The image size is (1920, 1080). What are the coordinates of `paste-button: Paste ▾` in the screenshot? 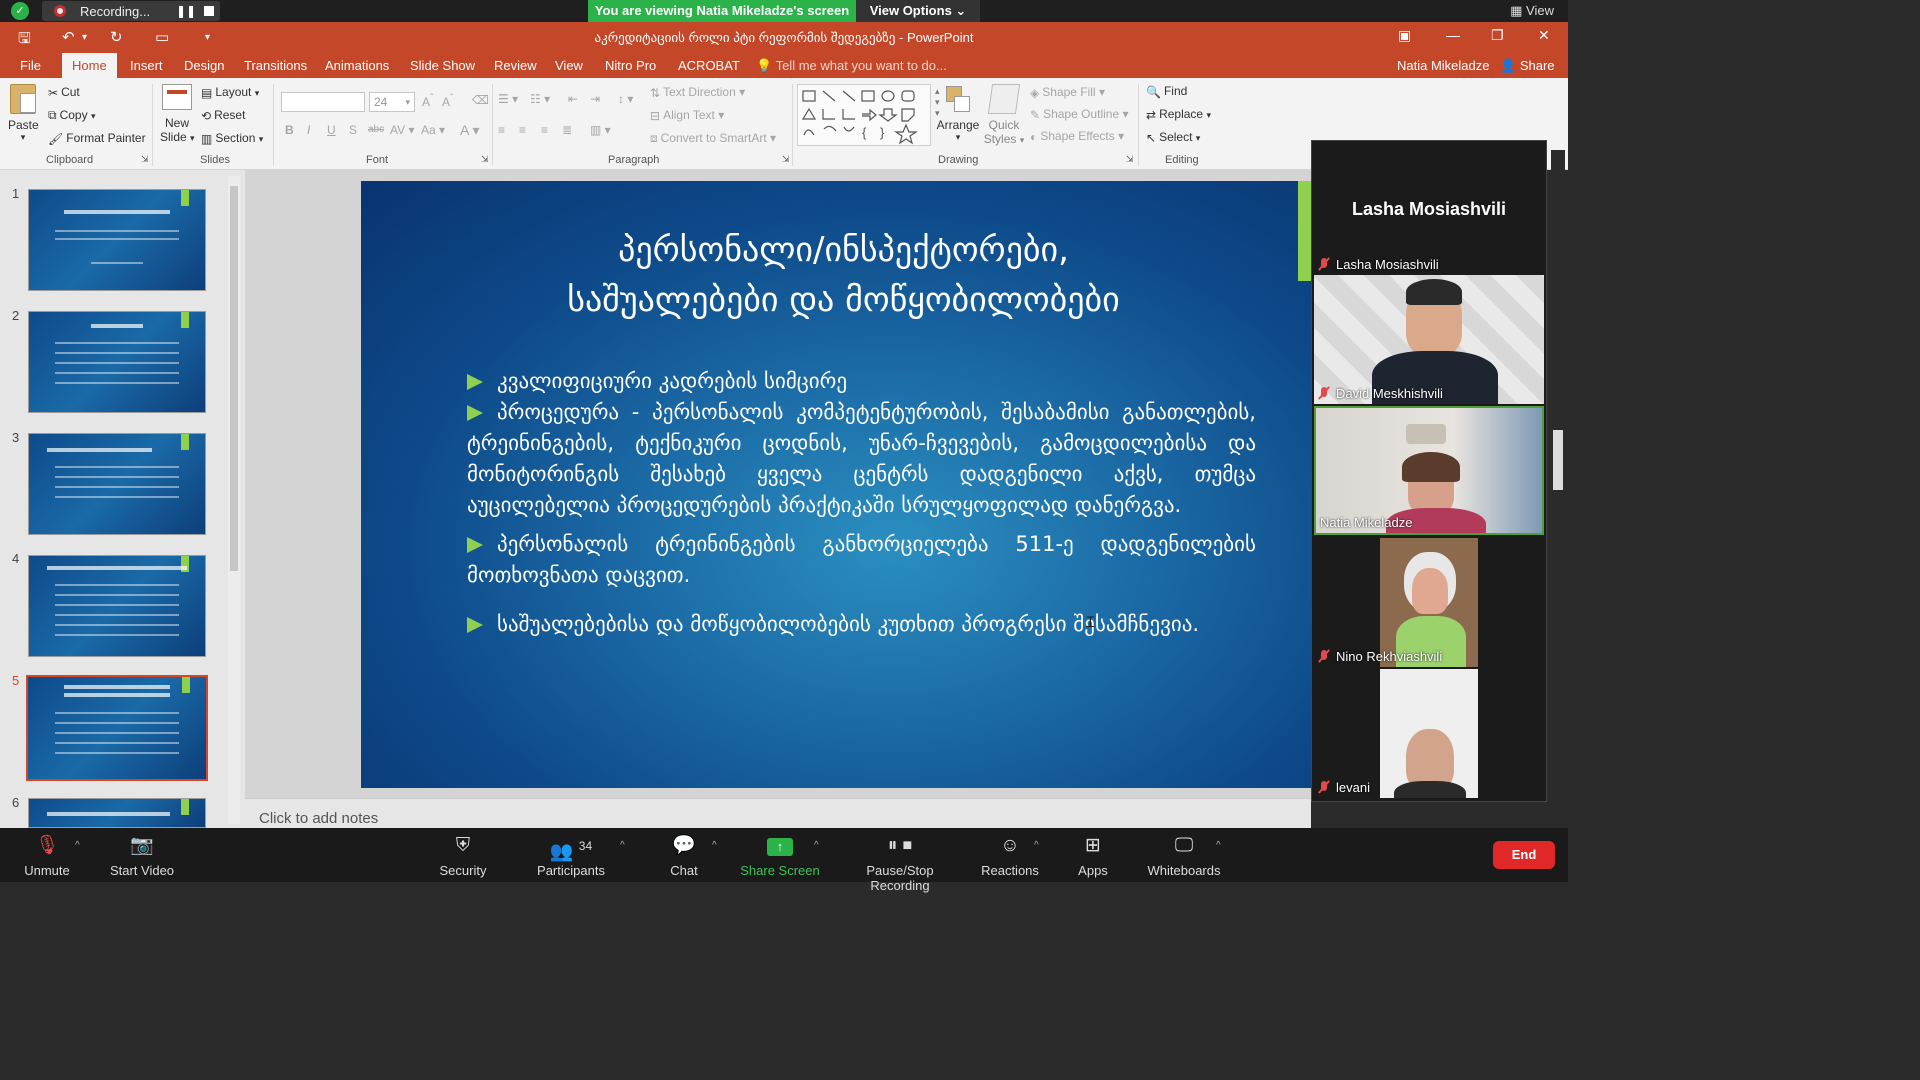 It's located at (23, 113).